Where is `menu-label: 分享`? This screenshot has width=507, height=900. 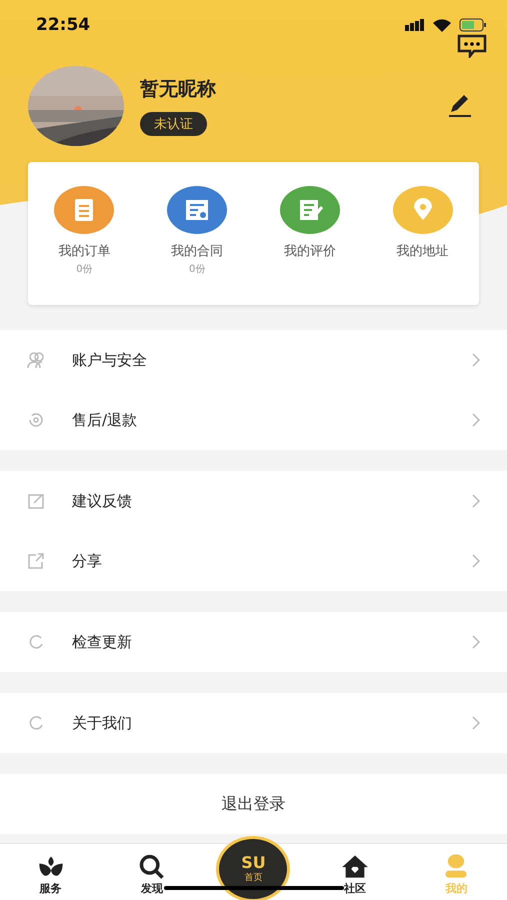 menu-label: 分享 is located at coordinates (87, 561).